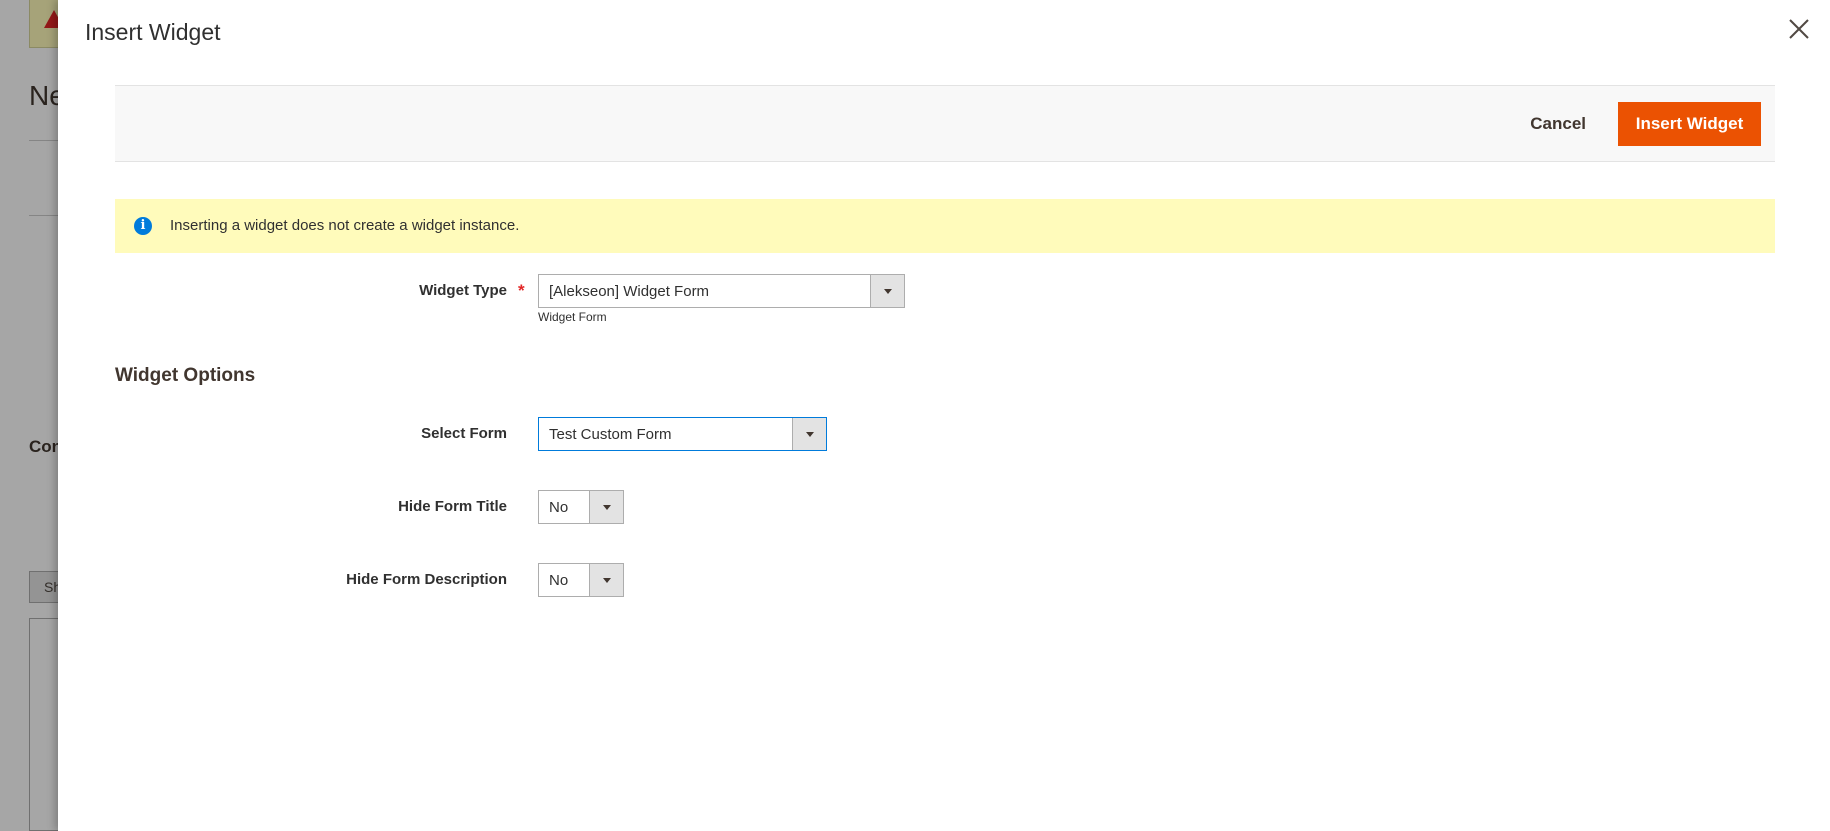  I want to click on select-form-select: Test Custom Form, so click(682, 434).